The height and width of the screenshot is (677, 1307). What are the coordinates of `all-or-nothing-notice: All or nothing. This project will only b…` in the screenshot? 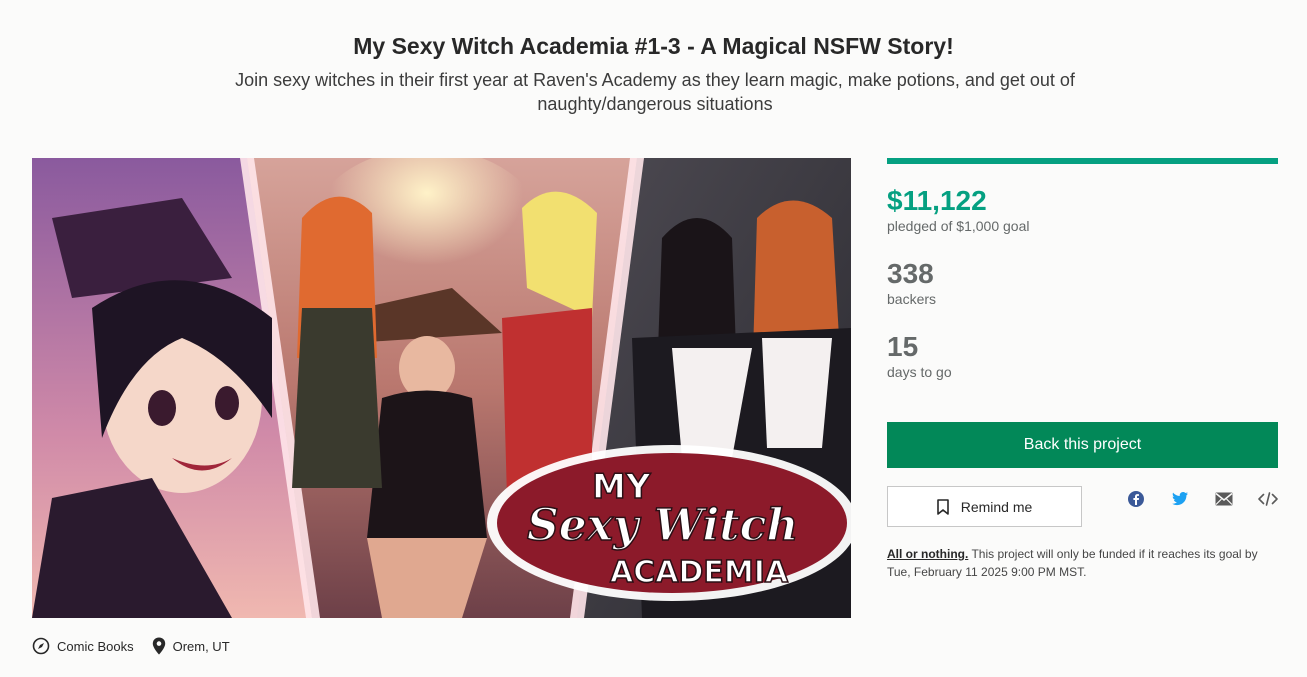 It's located at (1082, 563).